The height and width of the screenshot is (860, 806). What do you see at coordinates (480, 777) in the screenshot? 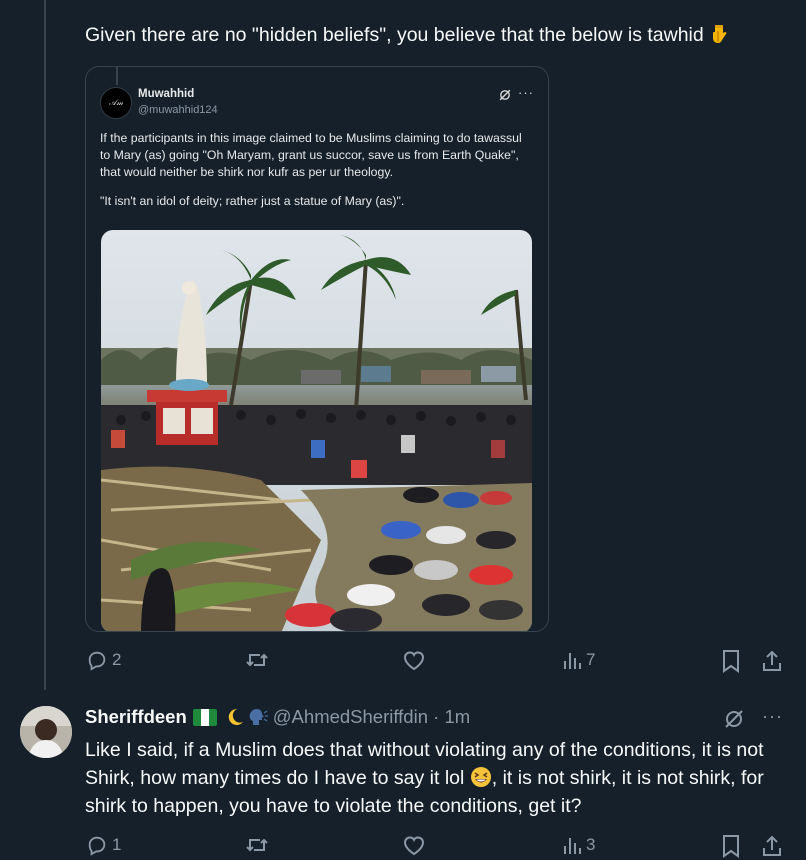
I see `grinning-squinting-face-emoji-icon` at bounding box center [480, 777].